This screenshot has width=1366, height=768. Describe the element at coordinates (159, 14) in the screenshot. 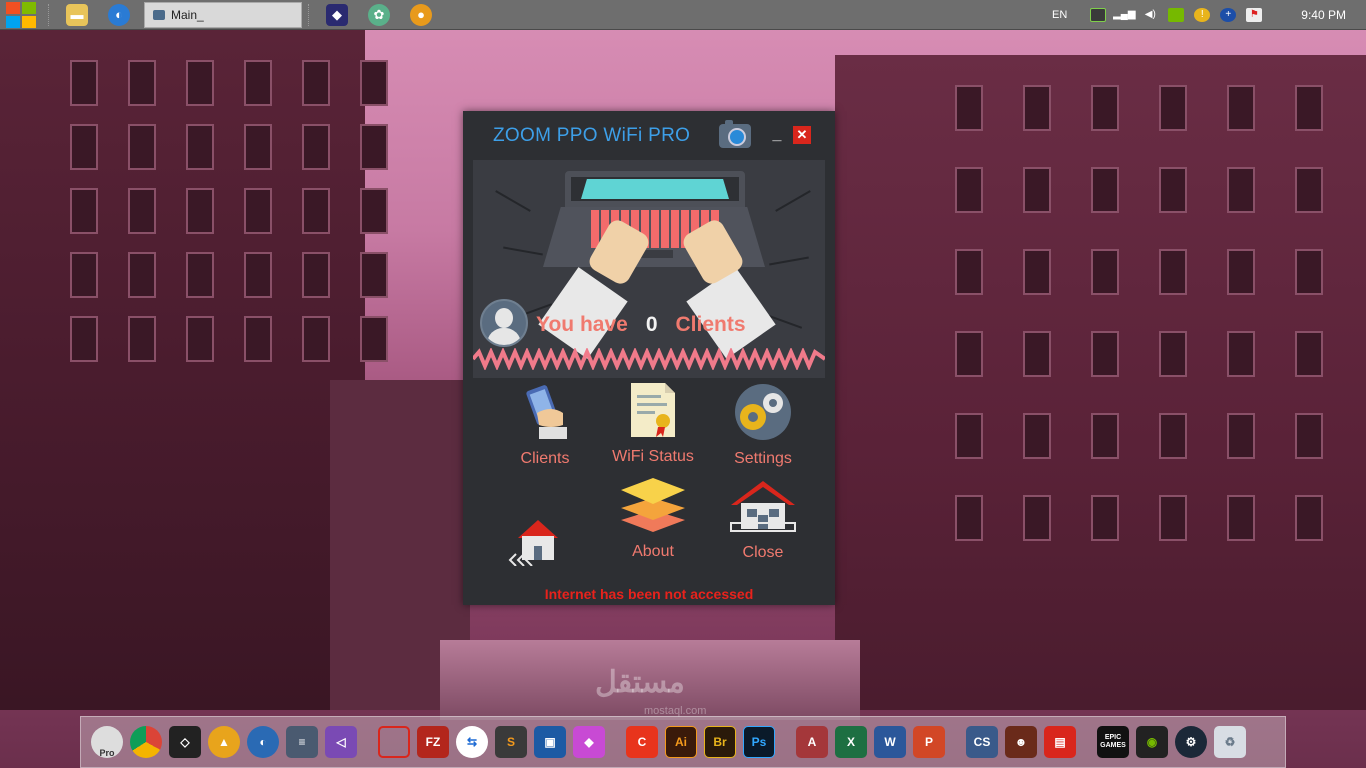

I see `camera-app-icon` at that location.